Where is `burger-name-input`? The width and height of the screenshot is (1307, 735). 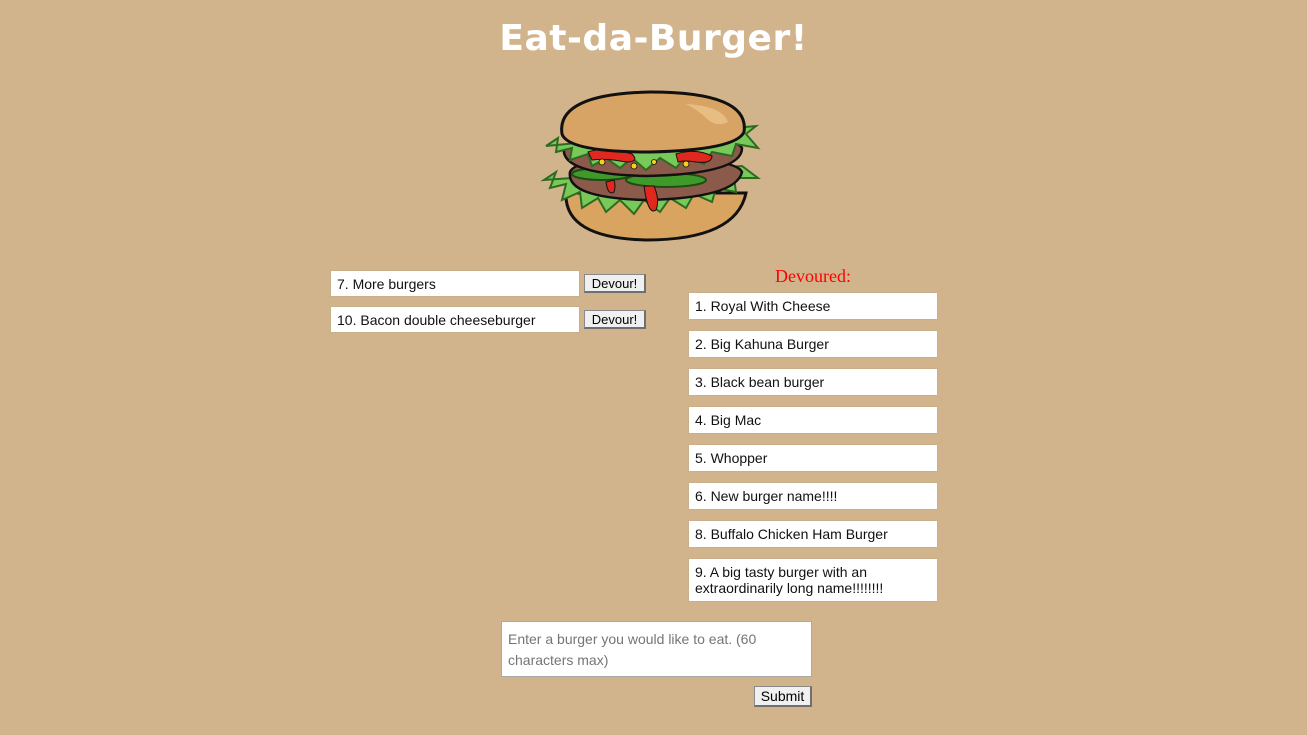 burger-name-input is located at coordinates (656, 649).